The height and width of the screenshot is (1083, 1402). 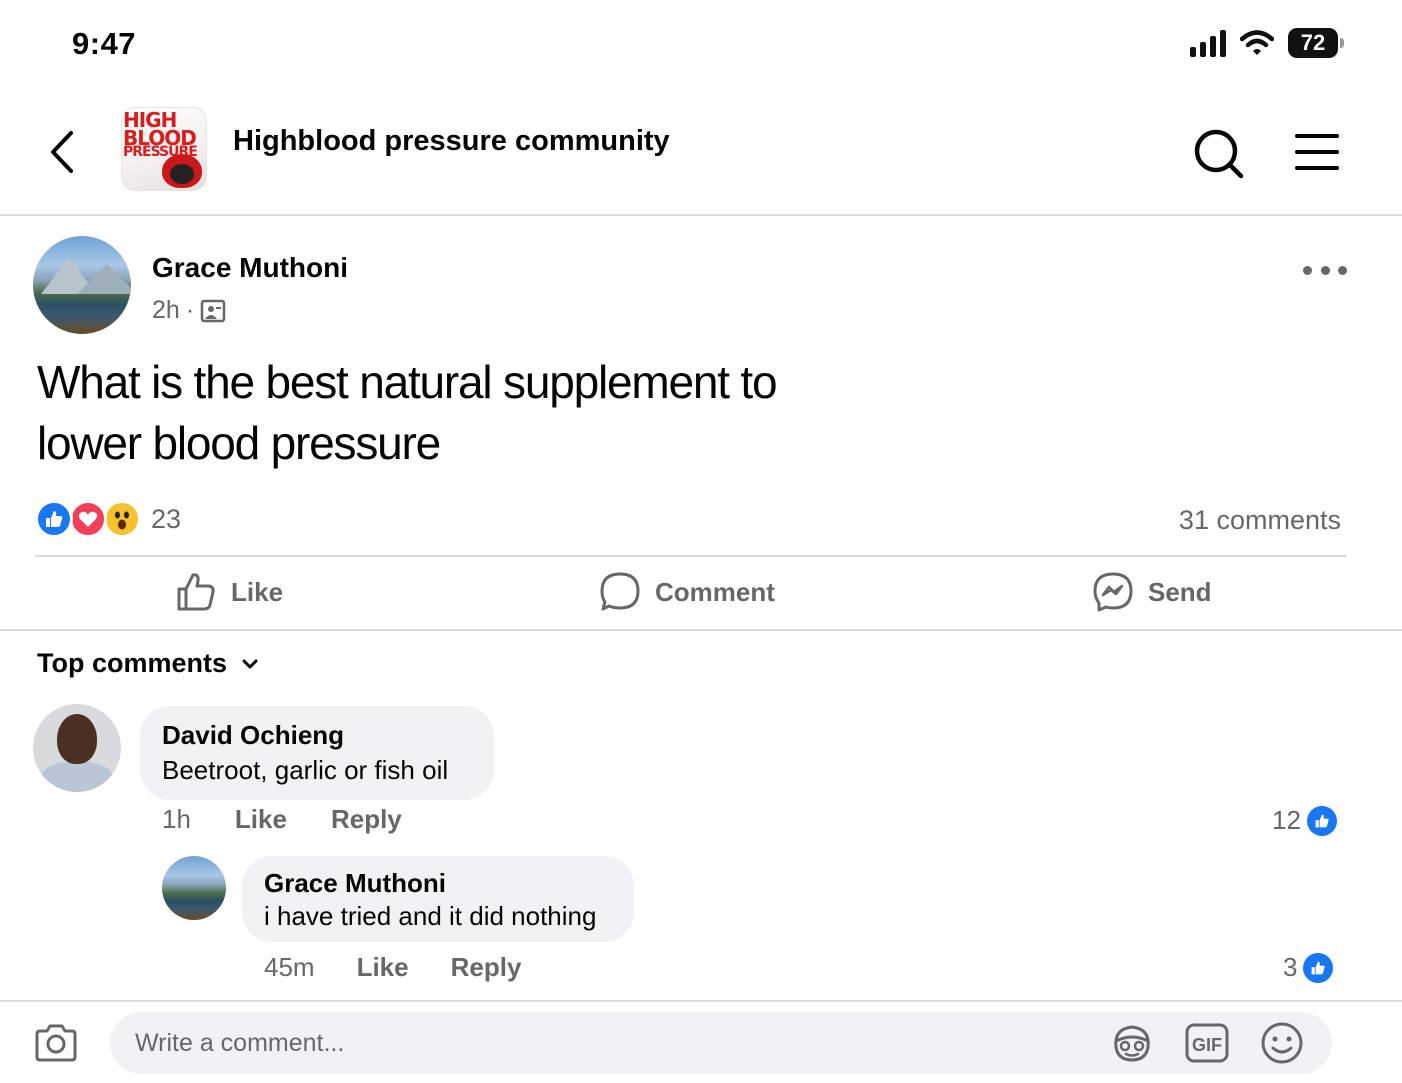 What do you see at coordinates (176, 819) in the screenshot?
I see `comment-time: 1h` at bounding box center [176, 819].